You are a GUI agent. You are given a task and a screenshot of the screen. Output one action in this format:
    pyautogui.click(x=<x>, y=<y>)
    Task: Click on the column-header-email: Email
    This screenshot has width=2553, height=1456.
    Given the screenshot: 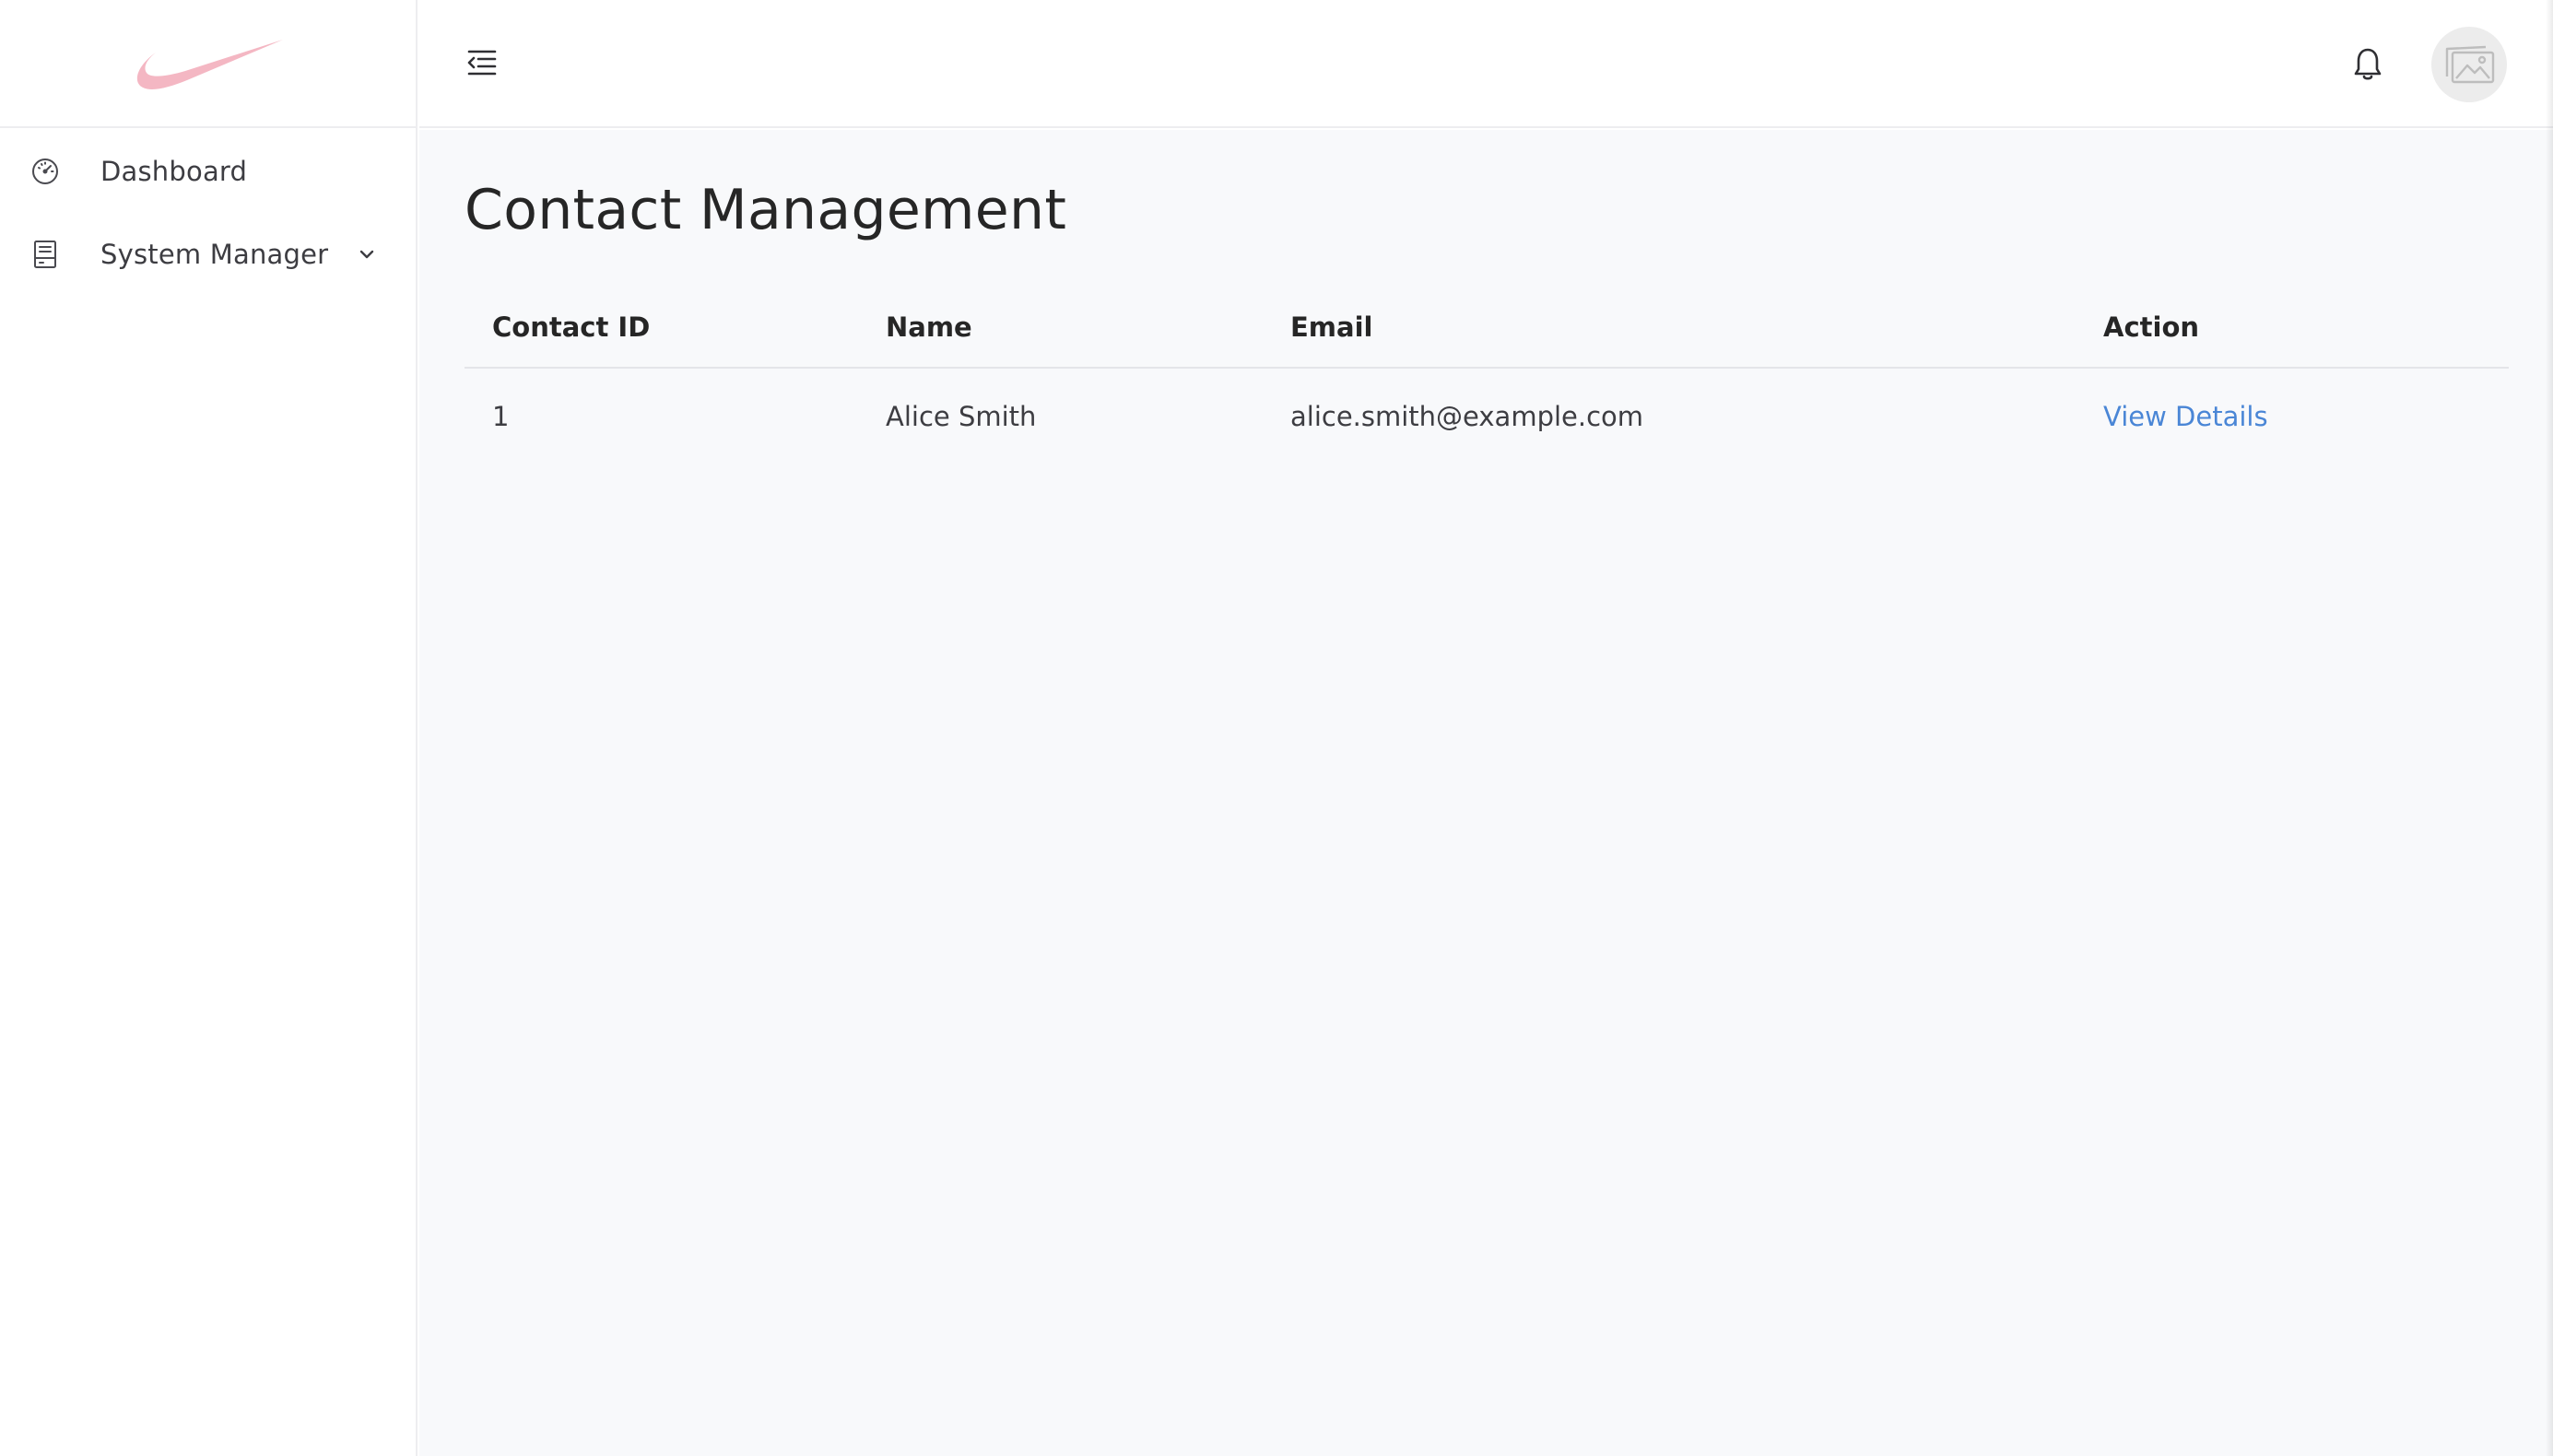 What is the action you would take?
    pyautogui.click(x=1331, y=327)
    